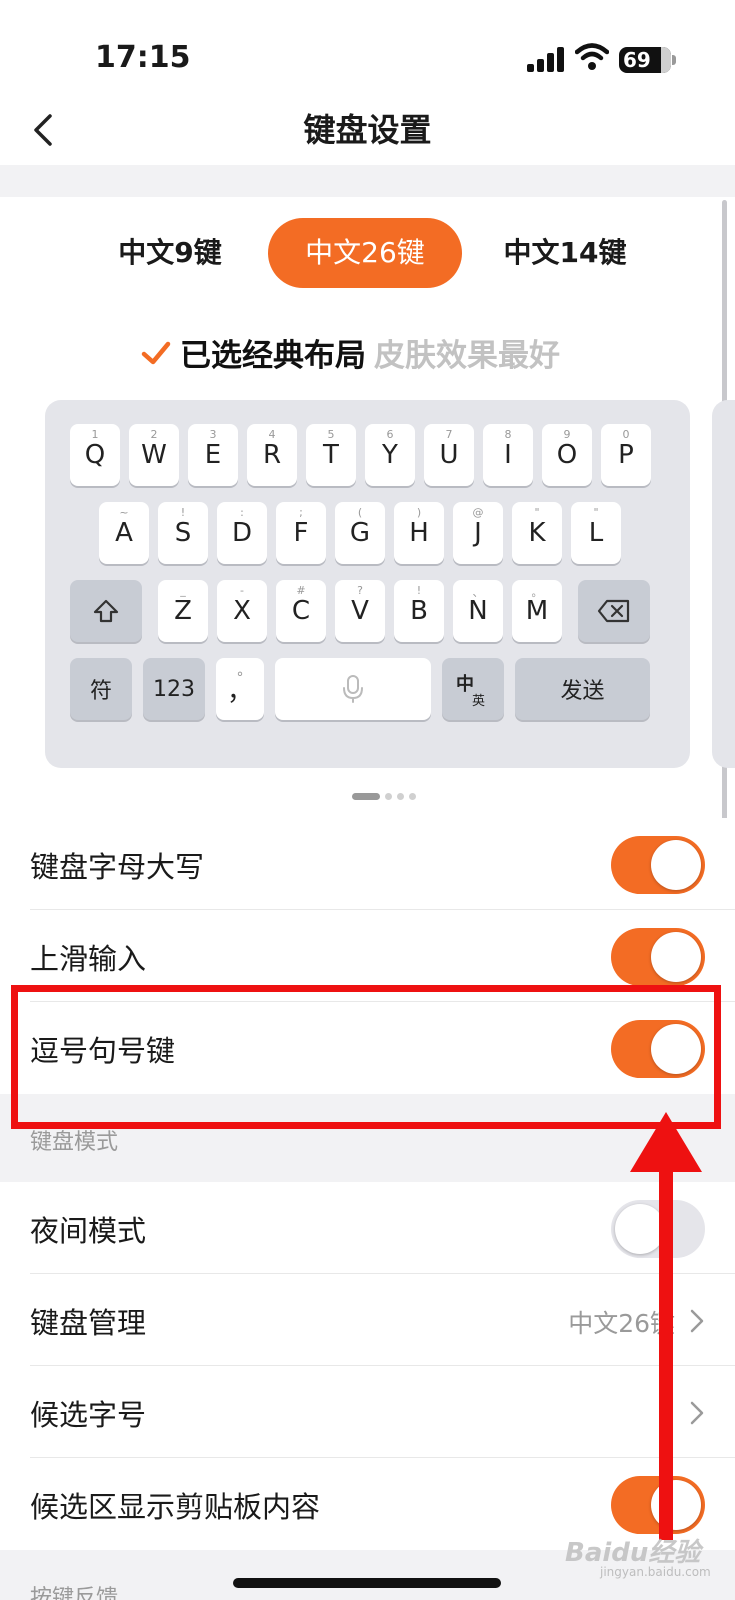 This screenshot has width=735, height=1600. Describe the element at coordinates (508, 455) in the screenshot. I see `key-label: I` at that location.